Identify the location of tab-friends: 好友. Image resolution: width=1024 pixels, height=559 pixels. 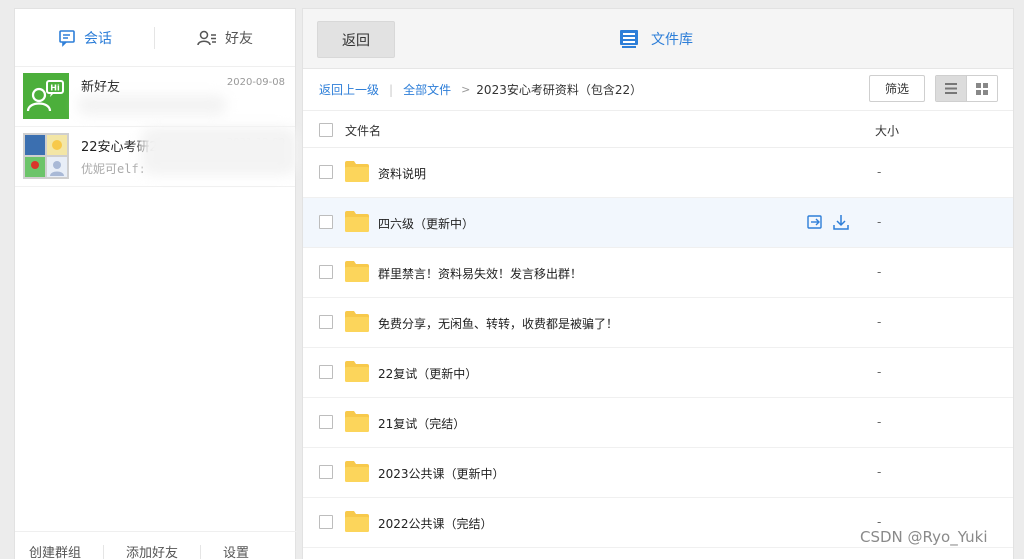
(225, 38).